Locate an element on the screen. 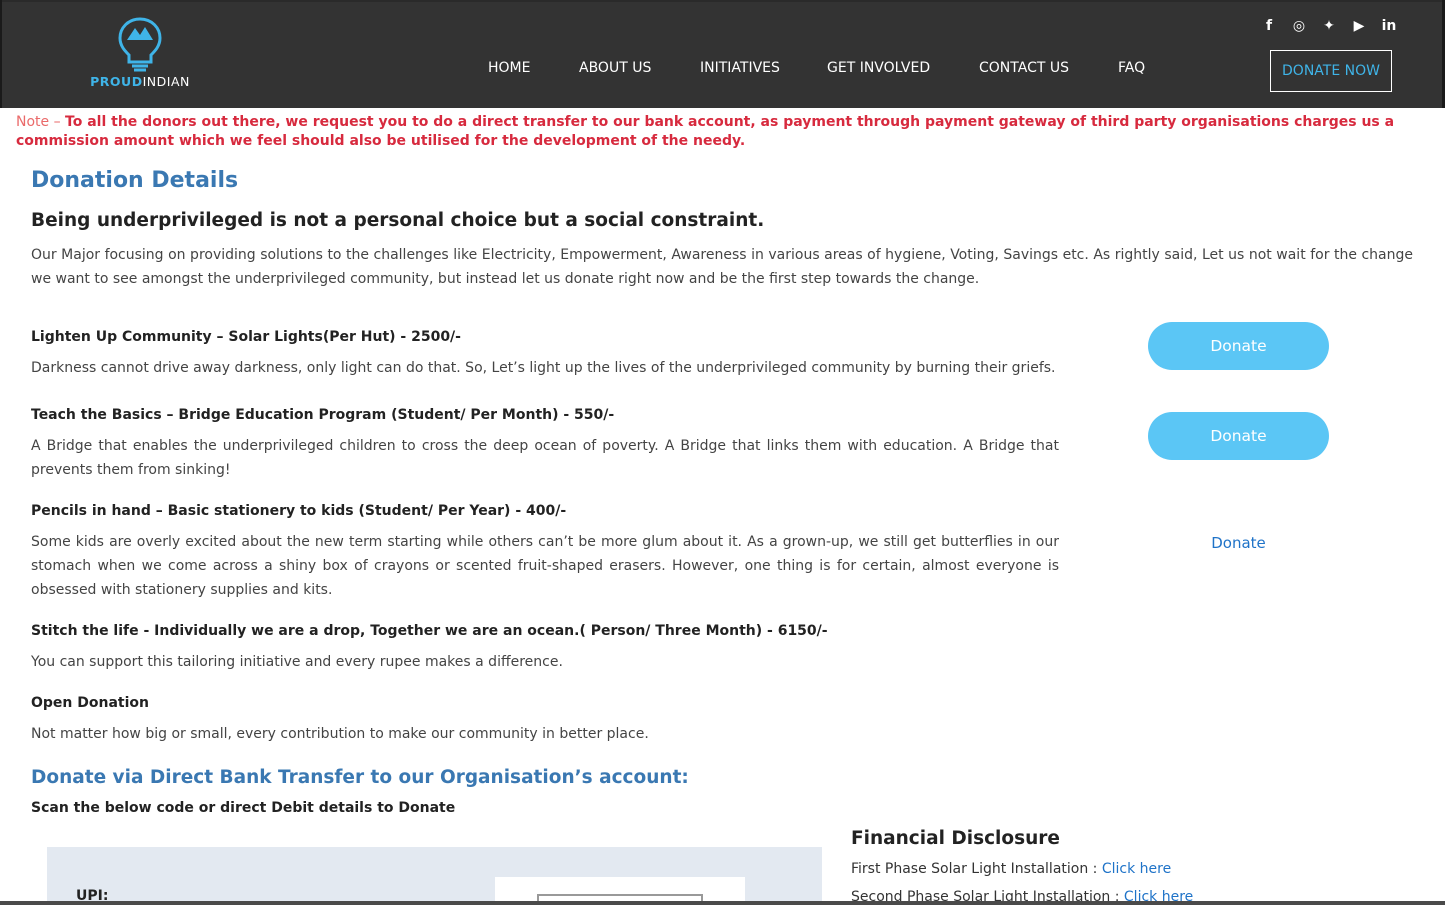 This screenshot has height=905, width=1445. linkedin-icon: in is located at coordinates (1389, 26).